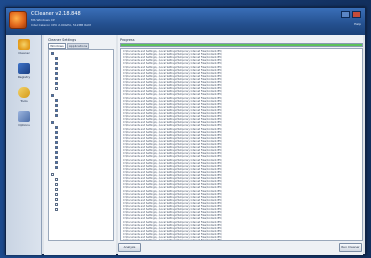 The height and width of the screenshot is (258, 371). I want to click on toolbox-icon, so click(24, 92).